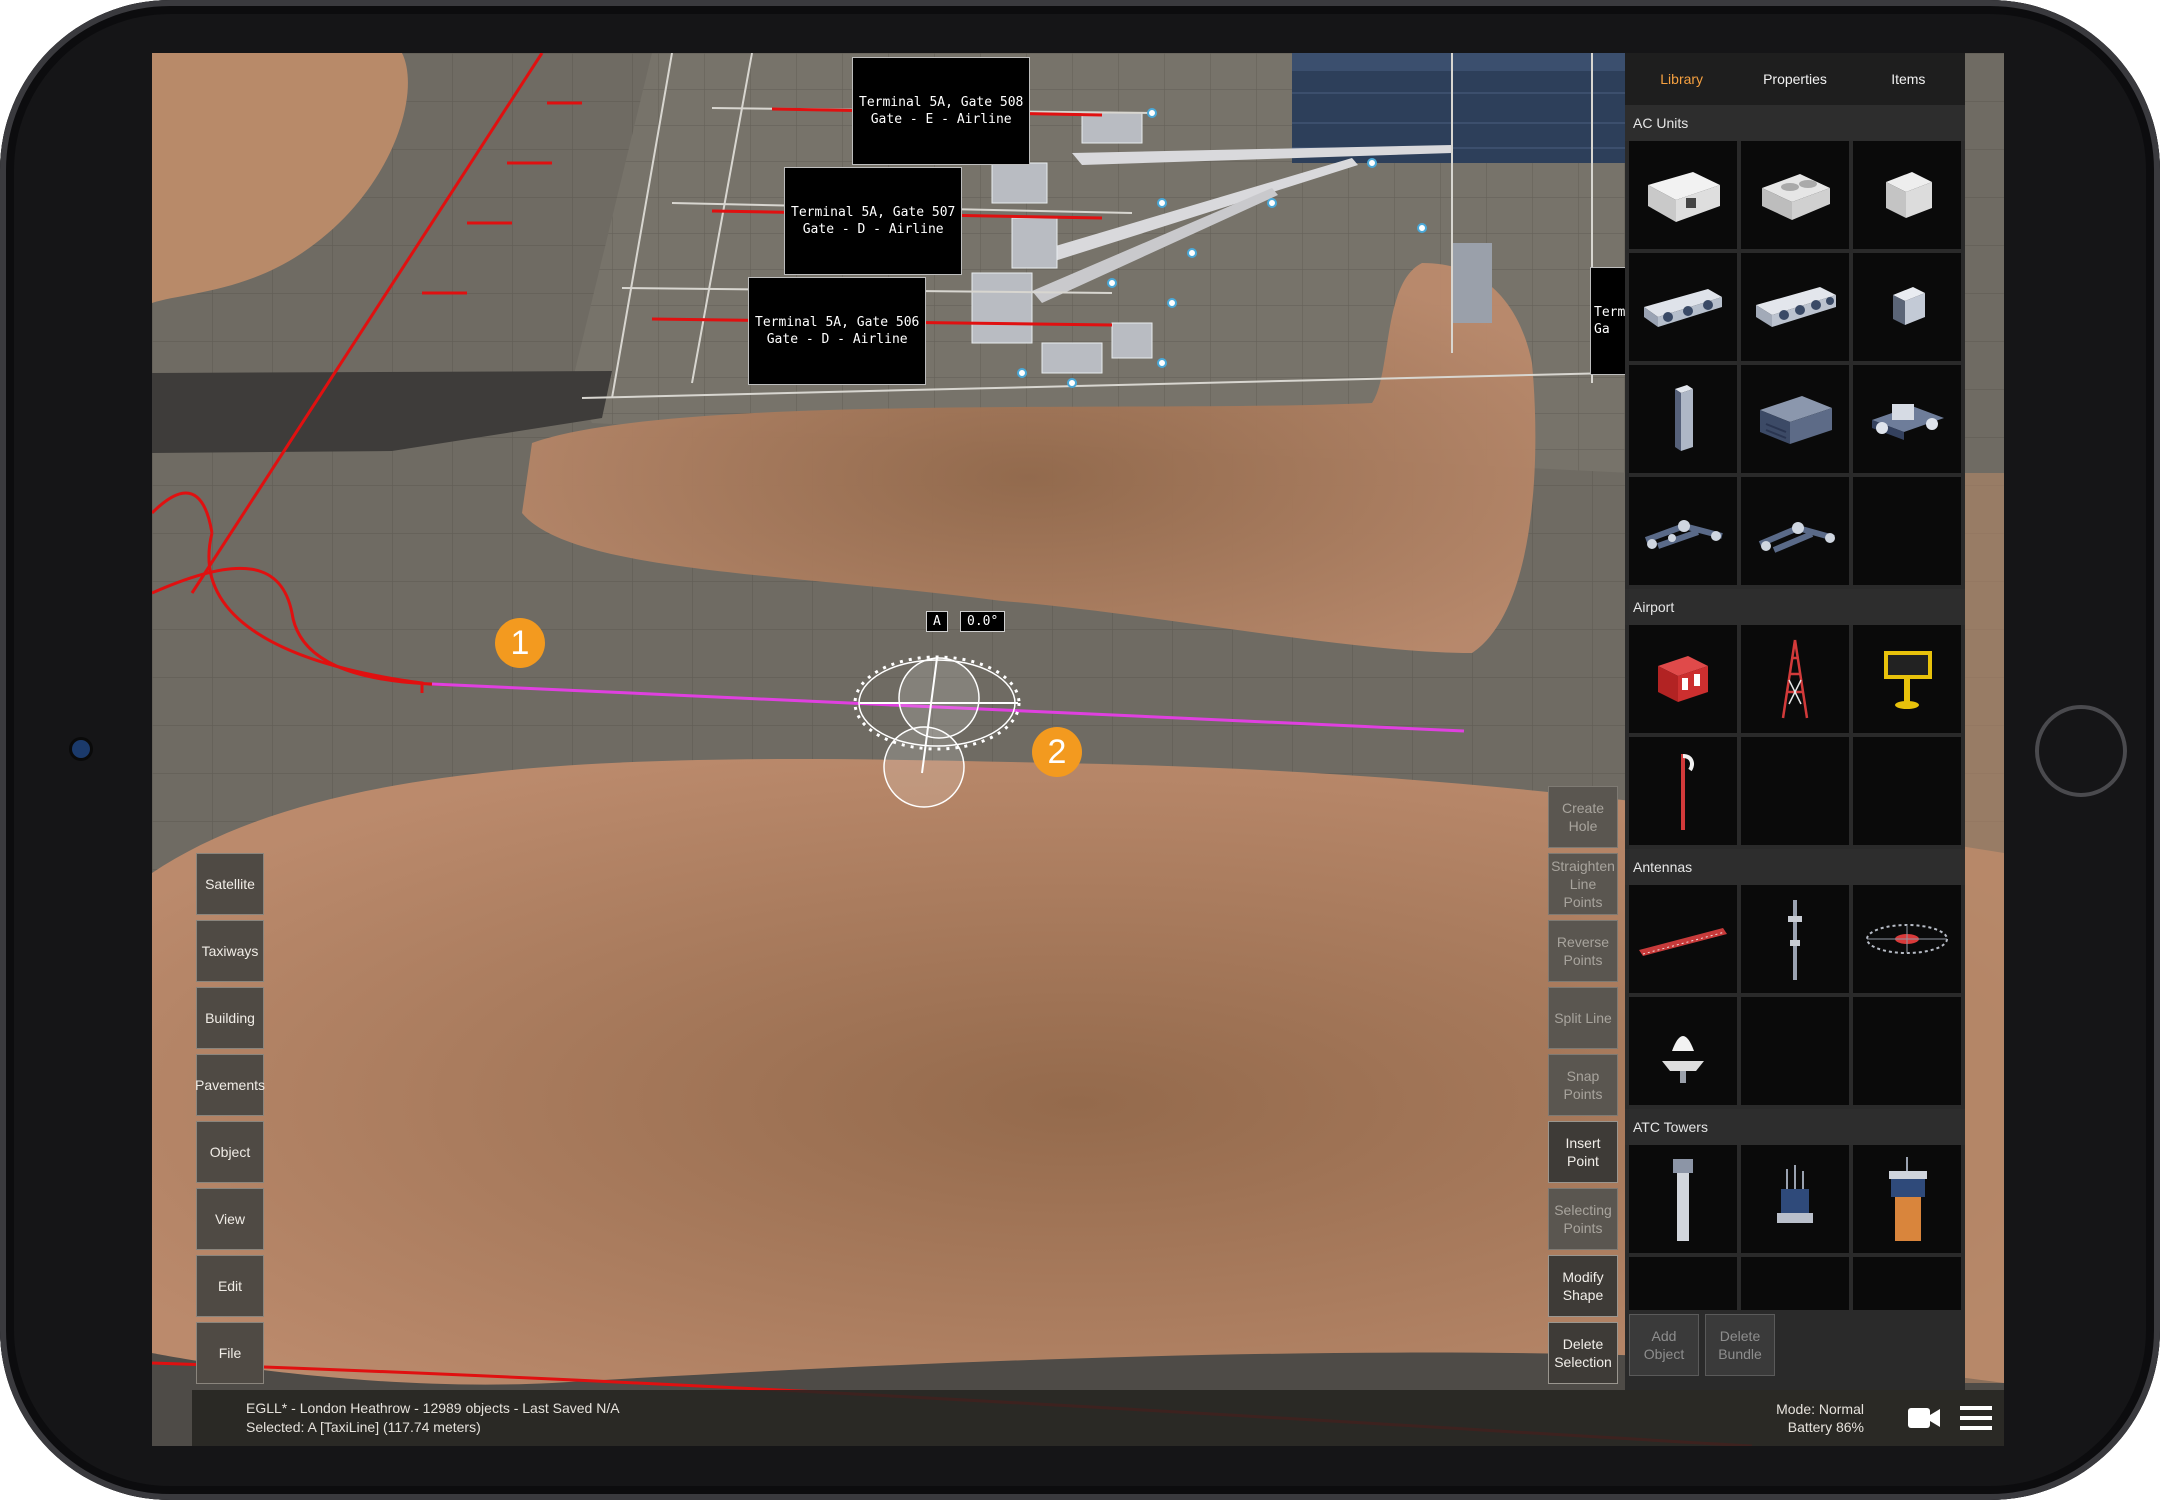 The image size is (2160, 1500). What do you see at coordinates (2081, 751) in the screenshot?
I see `home-button` at bounding box center [2081, 751].